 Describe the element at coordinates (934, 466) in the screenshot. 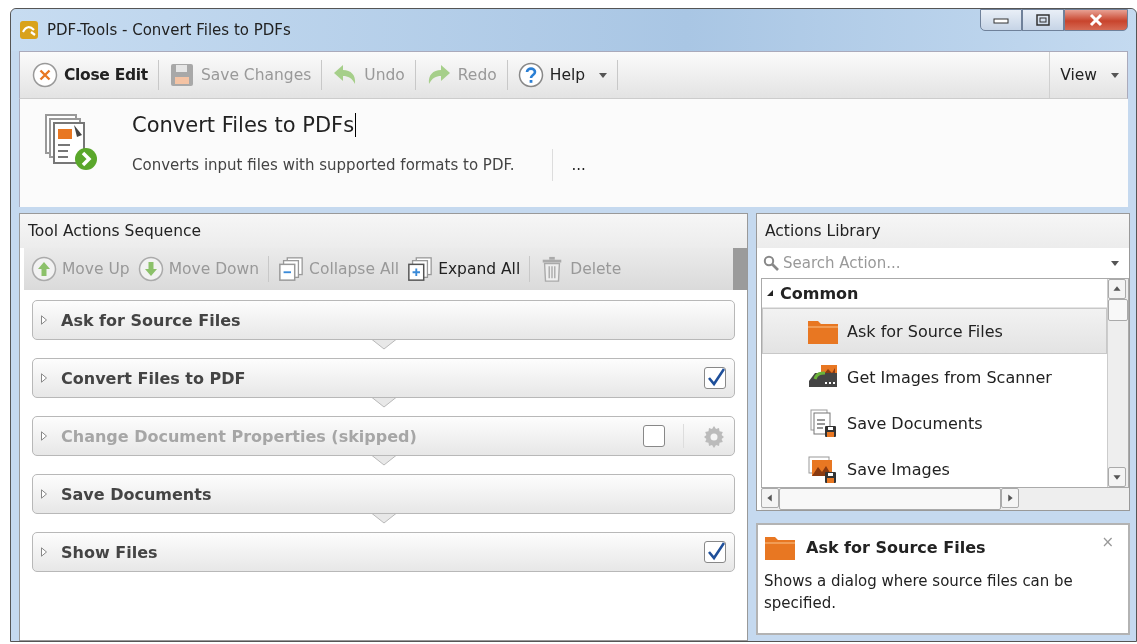

I see `library-item: Save Images` at that location.